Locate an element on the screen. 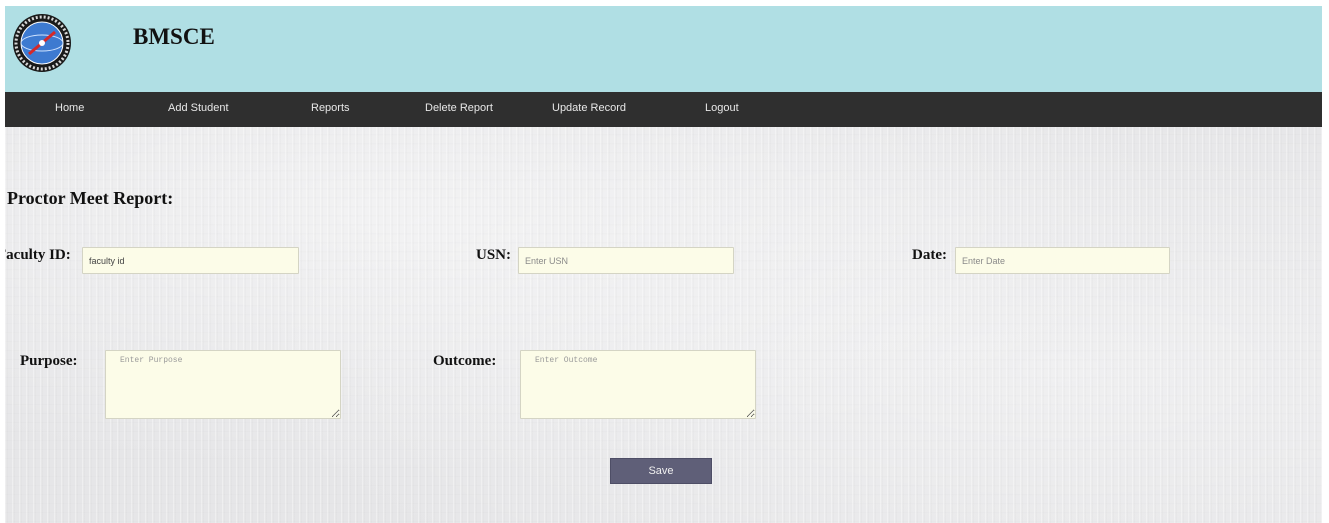  date-label: Date: is located at coordinates (929, 255).